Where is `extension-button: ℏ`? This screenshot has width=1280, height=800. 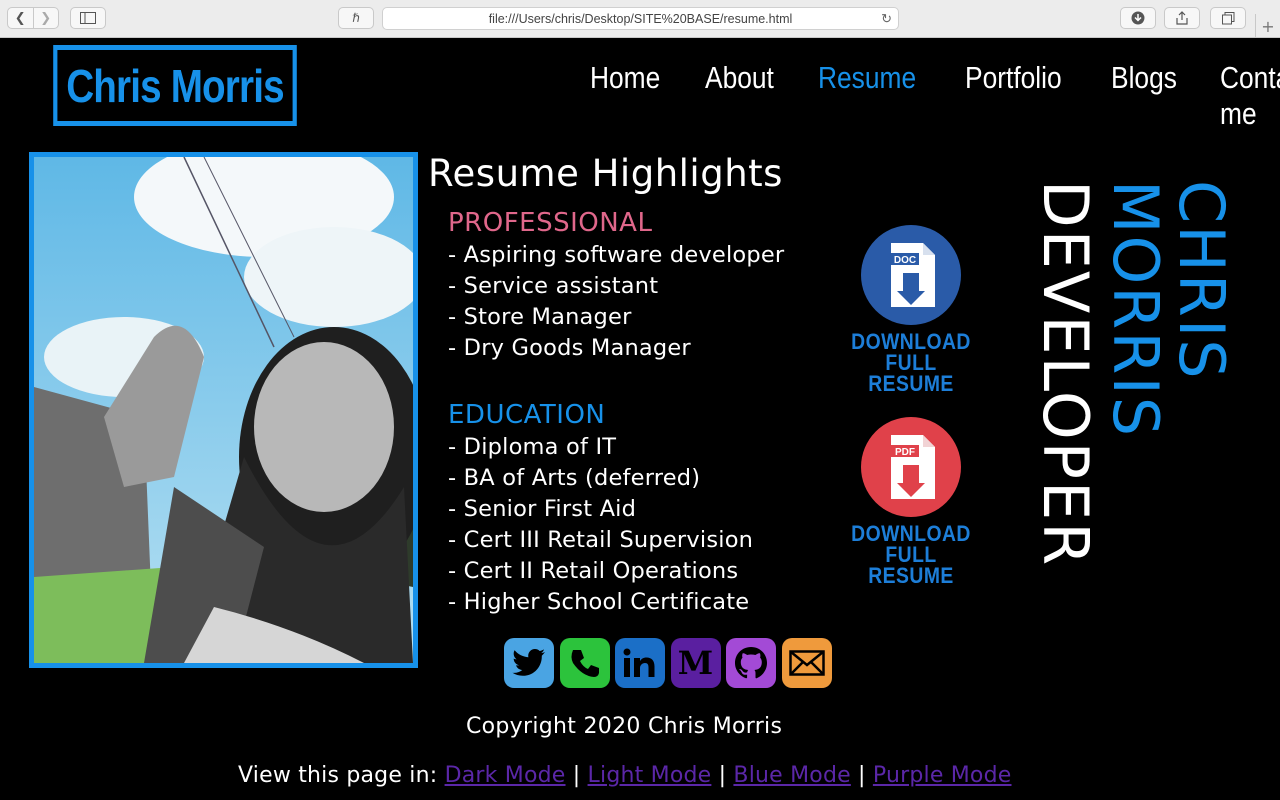
extension-button: ℏ is located at coordinates (356, 18).